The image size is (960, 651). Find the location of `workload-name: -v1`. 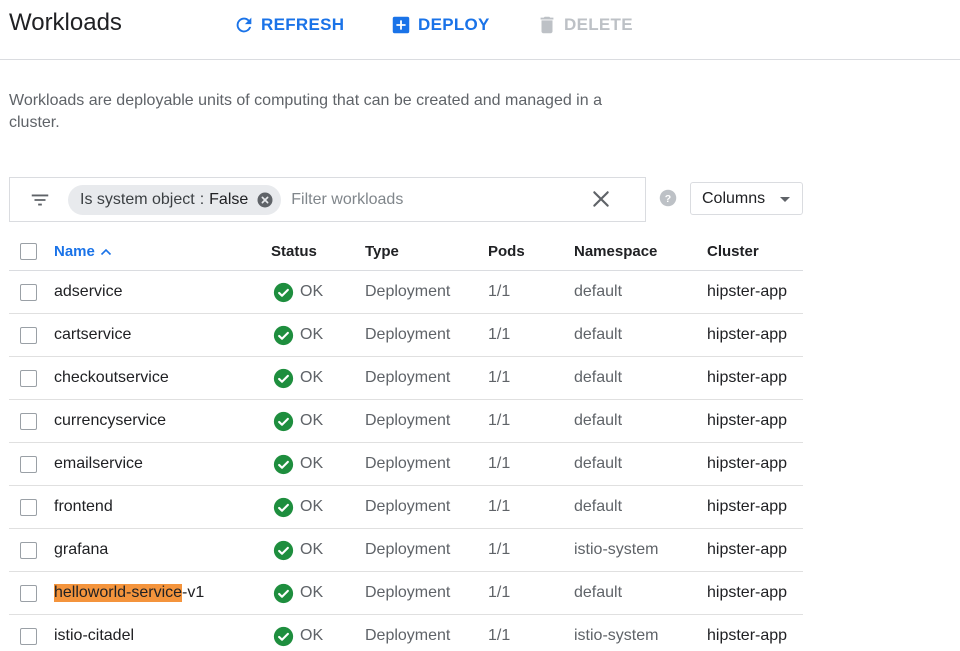

workload-name: -v1 is located at coordinates (193, 592).